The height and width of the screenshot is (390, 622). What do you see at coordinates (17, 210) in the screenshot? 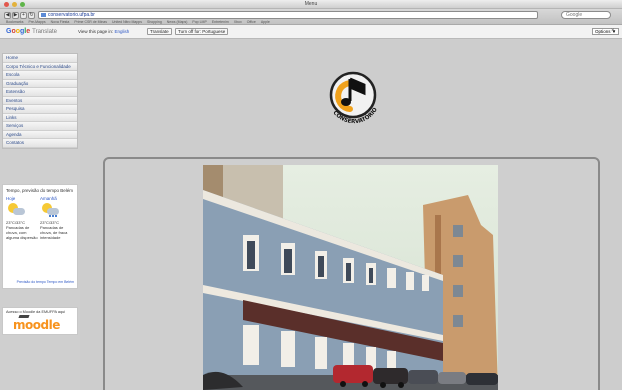
I see `sun-cloud-icon` at bounding box center [17, 210].